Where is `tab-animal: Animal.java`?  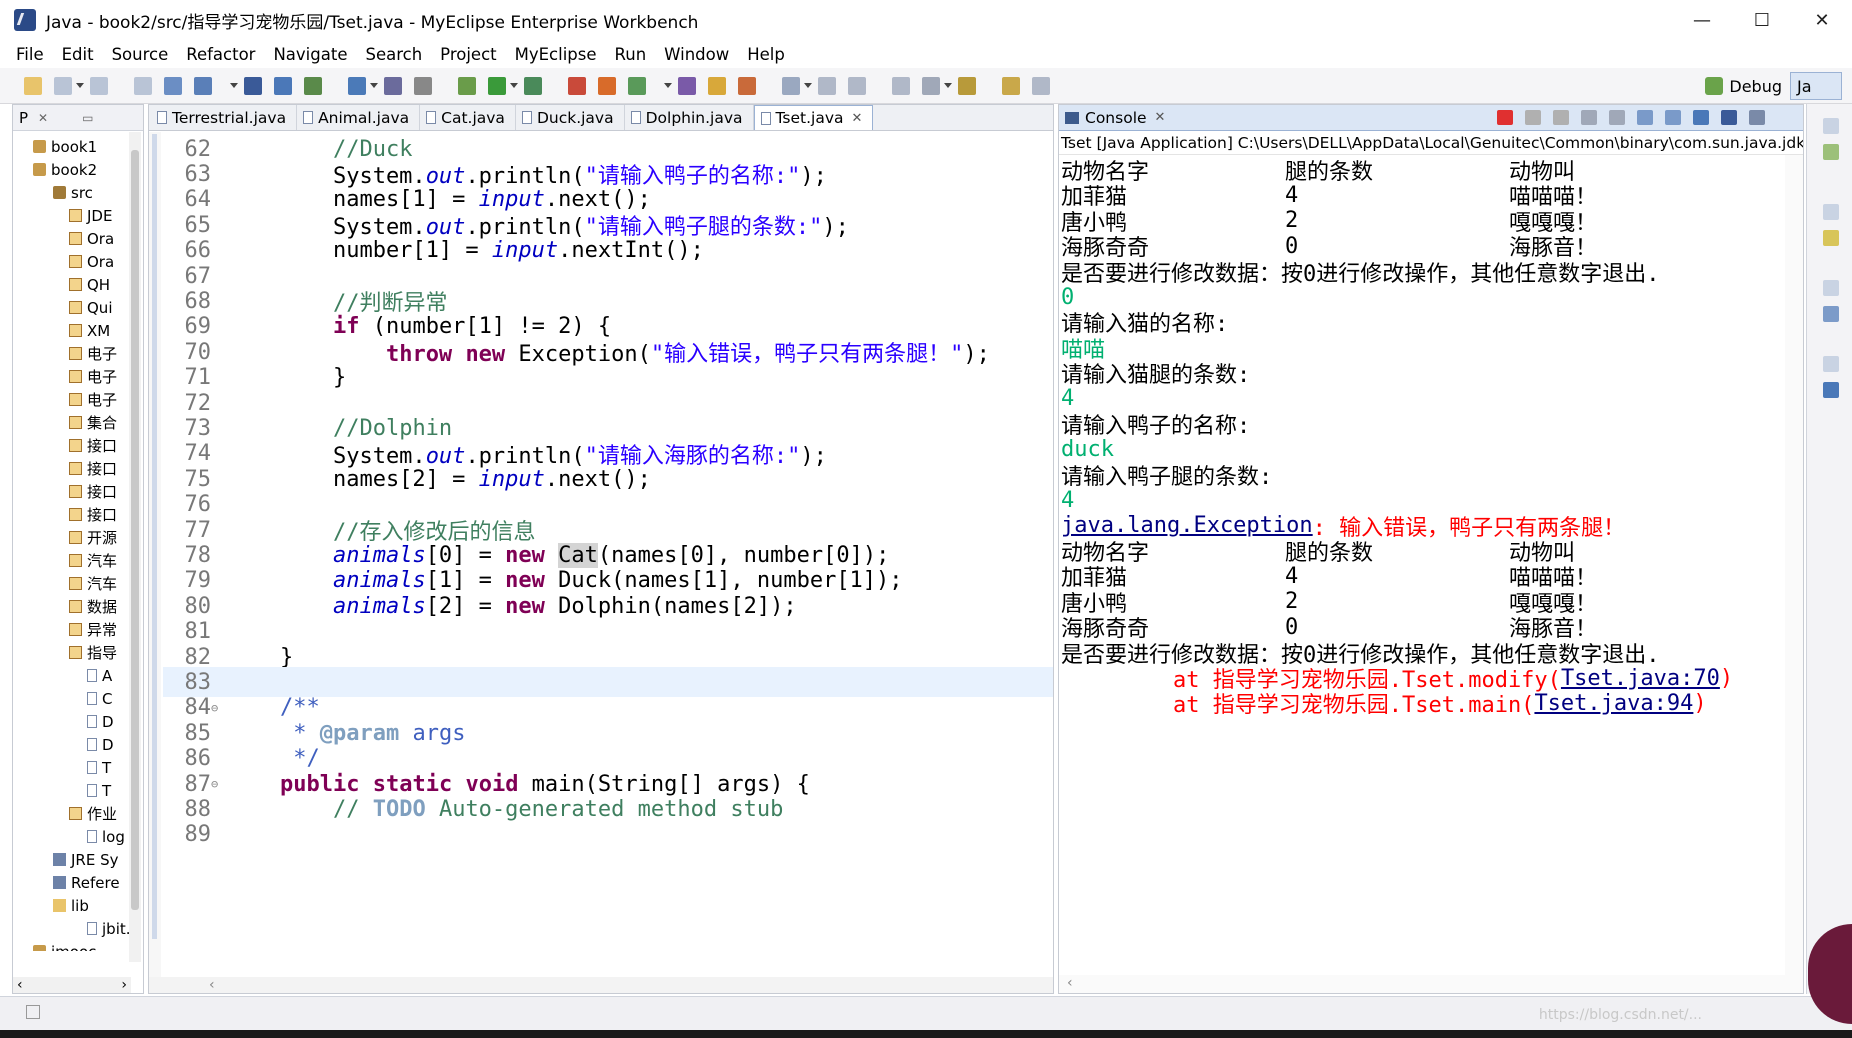
tab-animal: Animal.java is located at coordinates (359, 117).